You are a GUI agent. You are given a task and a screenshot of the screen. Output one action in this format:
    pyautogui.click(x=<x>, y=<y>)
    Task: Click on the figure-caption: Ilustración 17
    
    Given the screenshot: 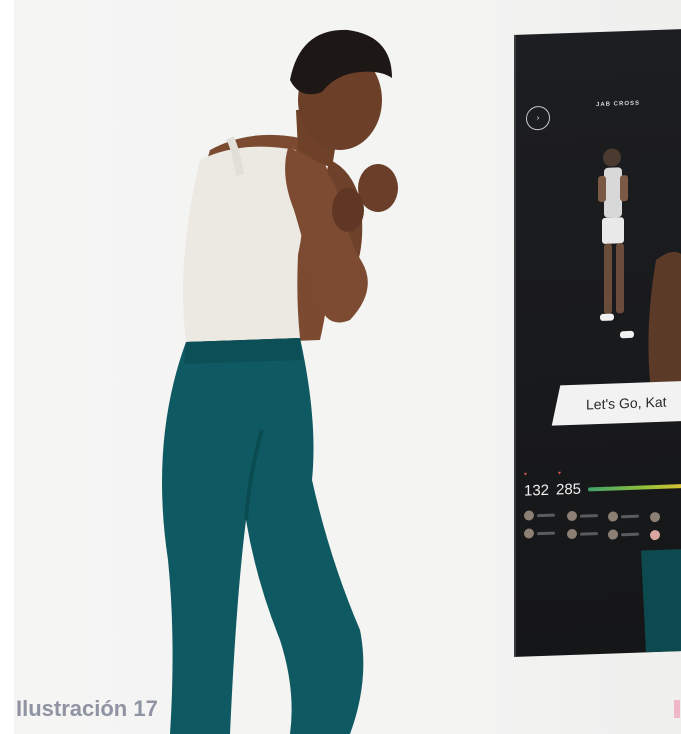 What is the action you would take?
    pyautogui.click(x=87, y=708)
    